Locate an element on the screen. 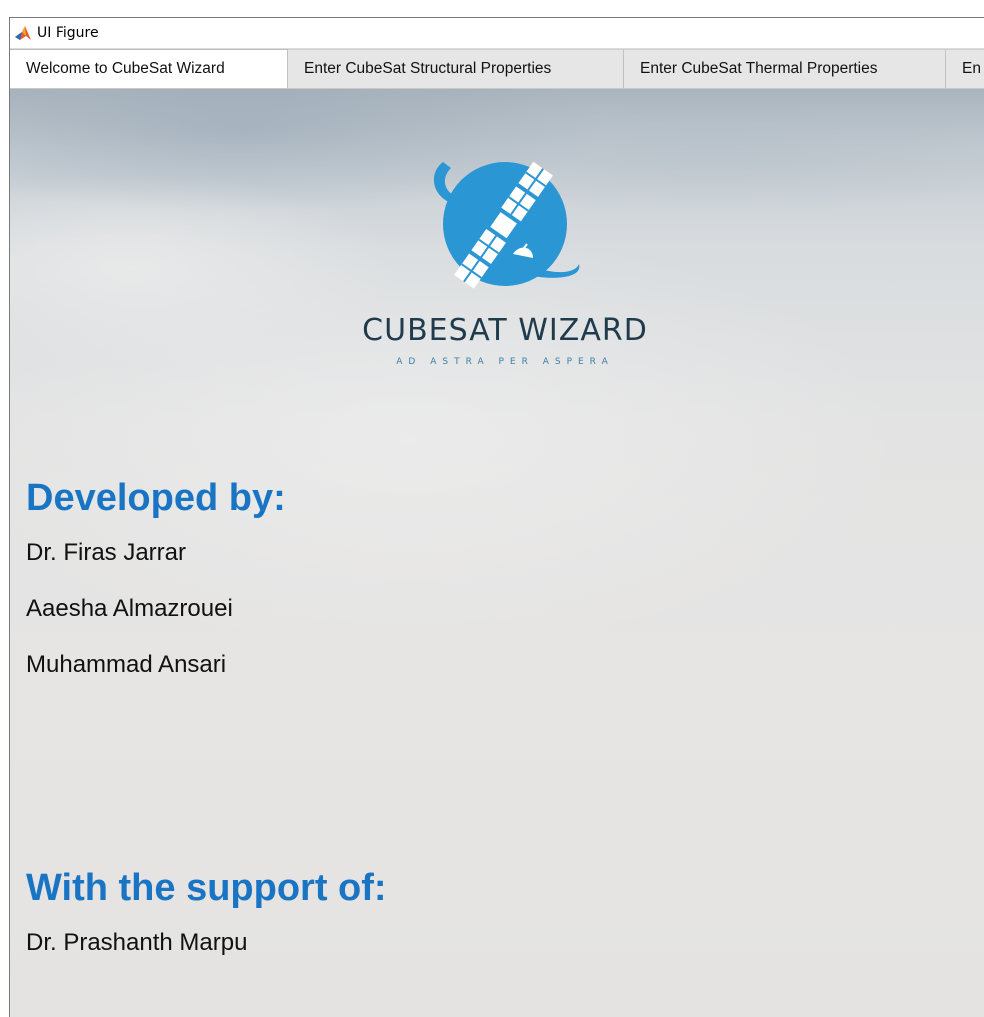  window-title: UI Figure is located at coordinates (68, 33).